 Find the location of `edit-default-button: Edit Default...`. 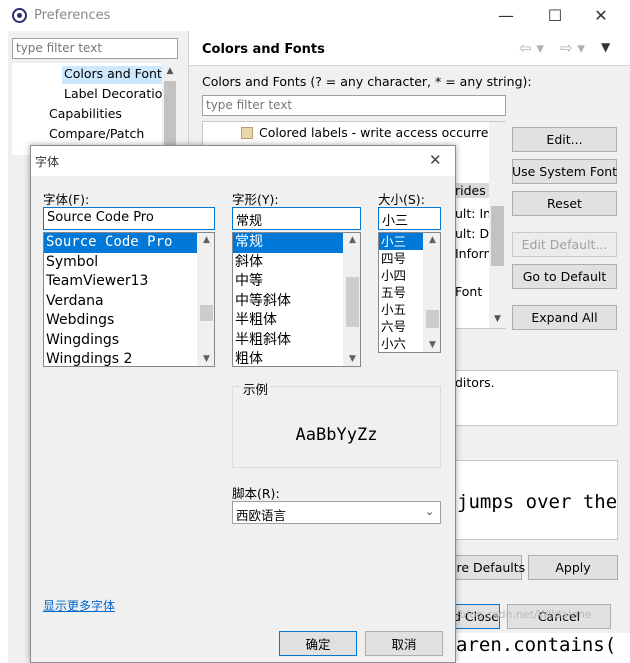

edit-default-button: Edit Default... is located at coordinates (564, 244).